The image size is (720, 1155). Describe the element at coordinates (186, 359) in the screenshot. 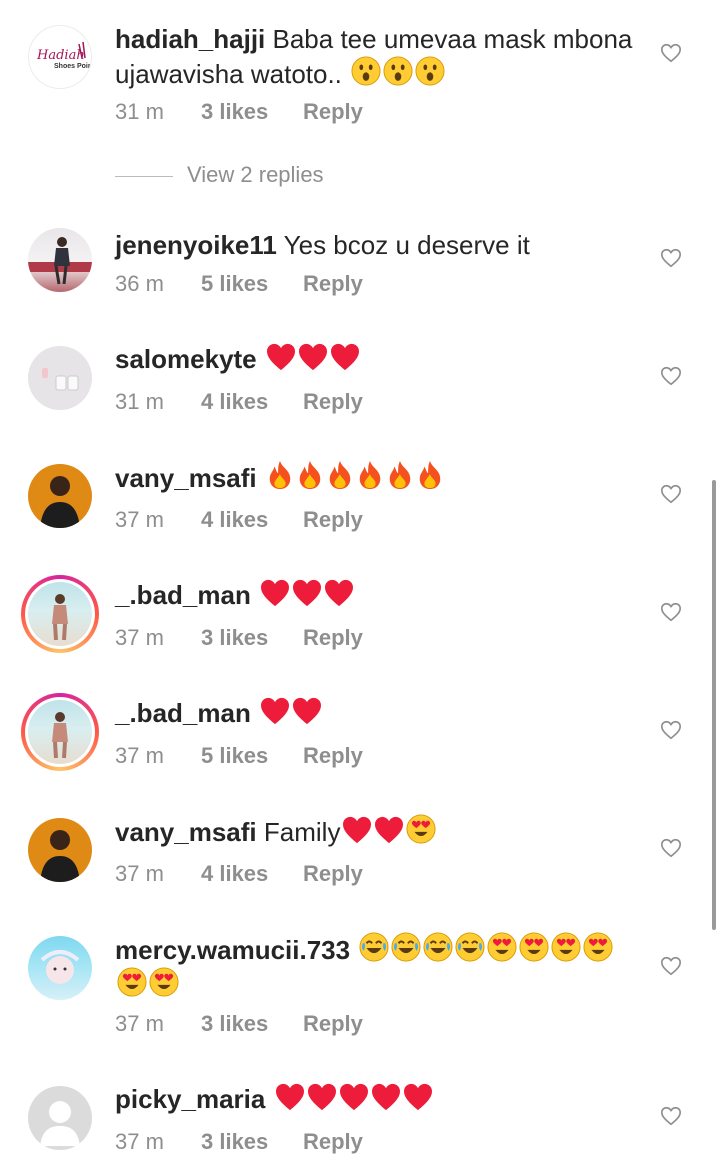

I see `comment-username: salomekyte` at that location.